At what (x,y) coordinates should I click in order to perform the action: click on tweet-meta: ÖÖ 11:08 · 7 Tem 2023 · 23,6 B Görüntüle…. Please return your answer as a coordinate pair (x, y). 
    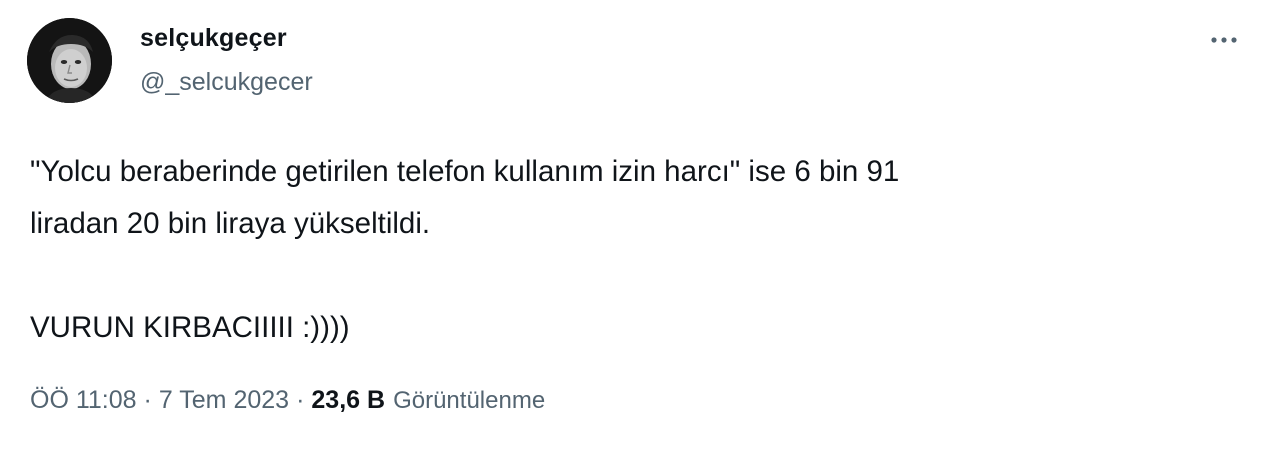
    Looking at the image, I should click on (287, 400).